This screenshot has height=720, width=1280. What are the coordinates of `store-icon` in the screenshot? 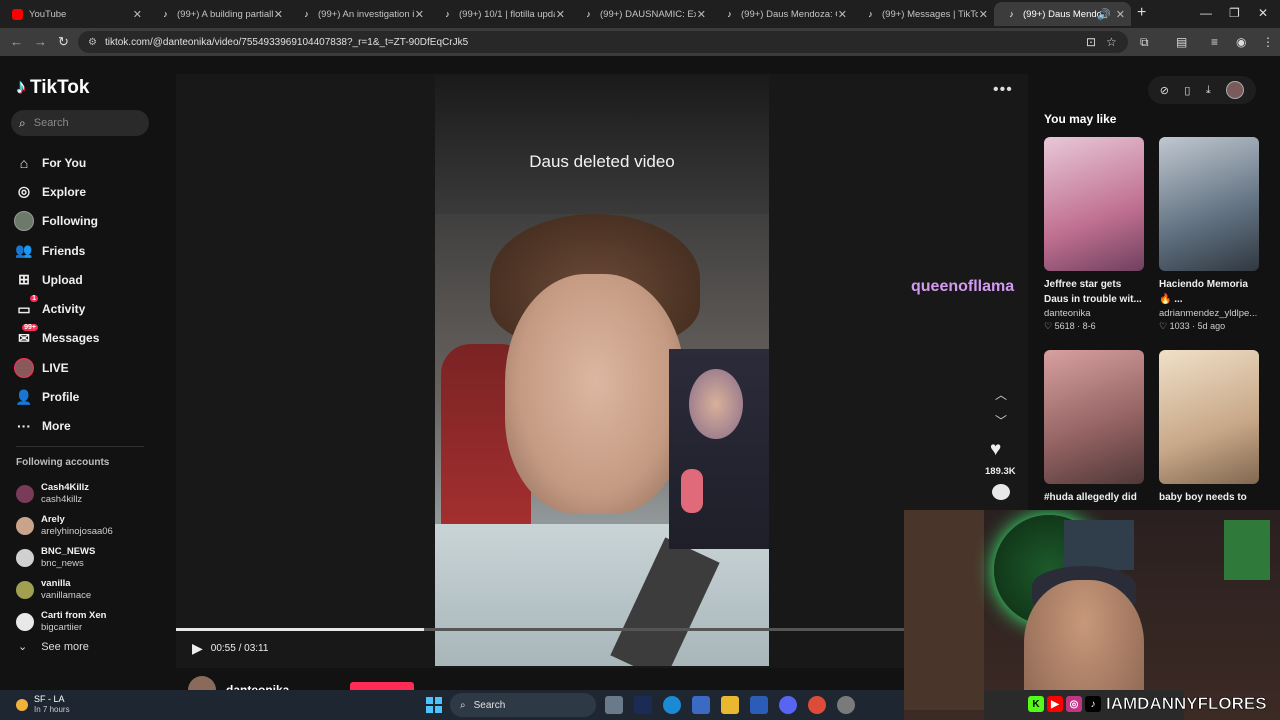 It's located at (701, 705).